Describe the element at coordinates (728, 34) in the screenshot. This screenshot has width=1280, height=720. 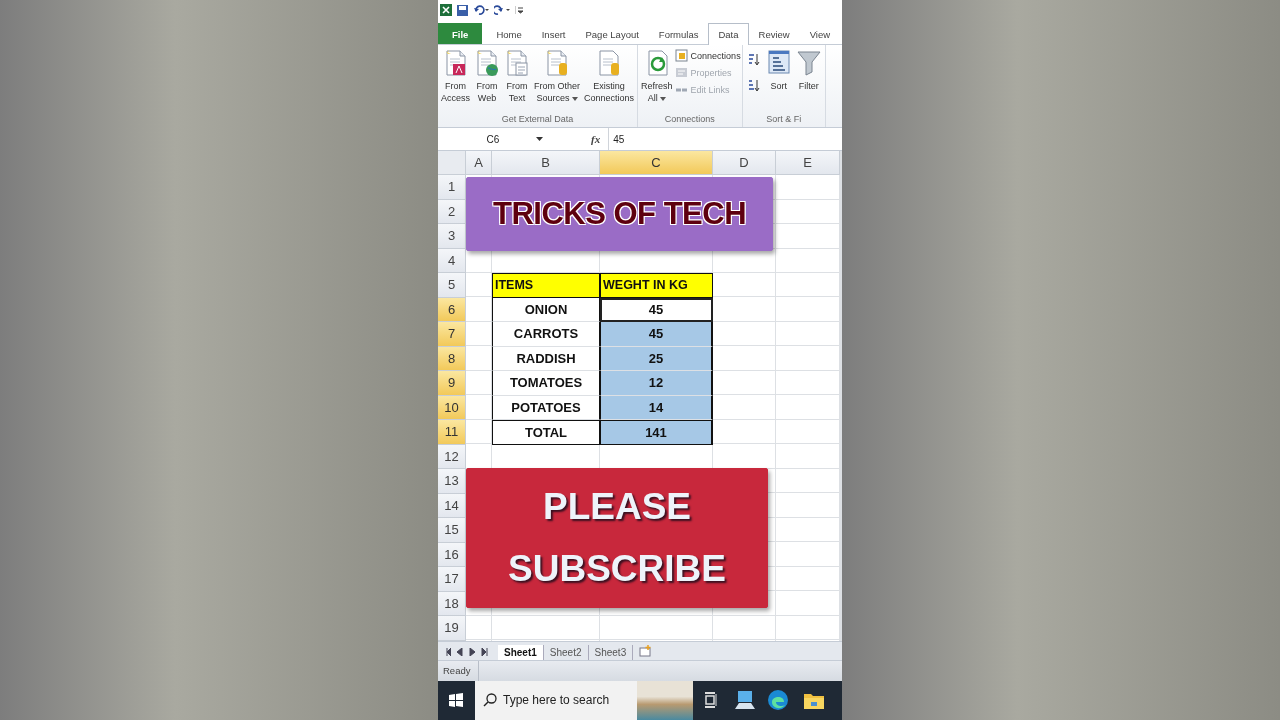
I see `ribbon-tab: Data` at that location.